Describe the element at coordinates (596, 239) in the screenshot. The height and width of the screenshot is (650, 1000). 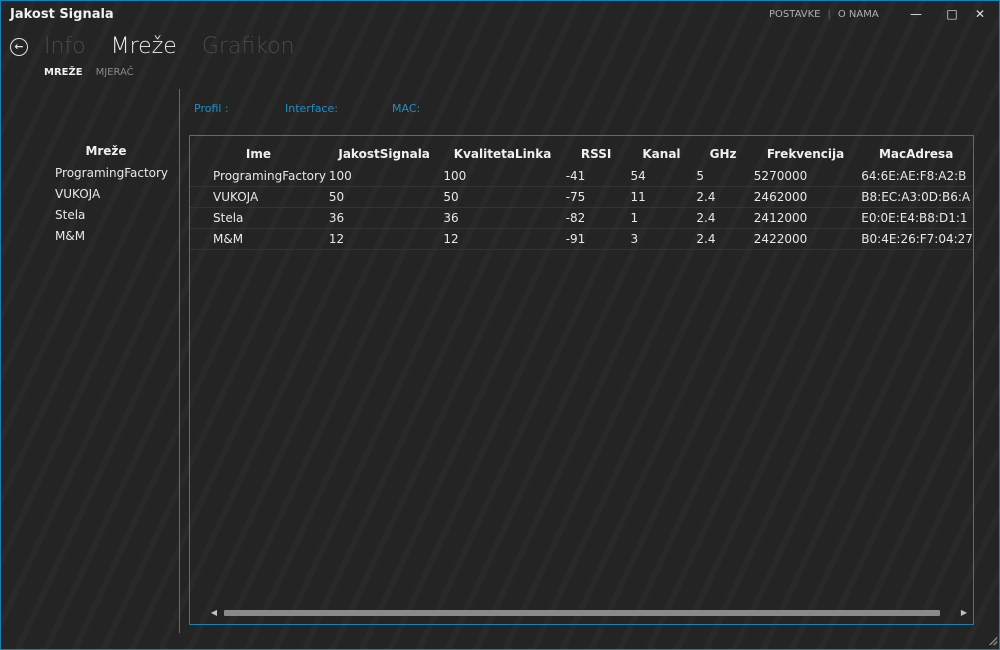
I see `table-cell: -91` at that location.